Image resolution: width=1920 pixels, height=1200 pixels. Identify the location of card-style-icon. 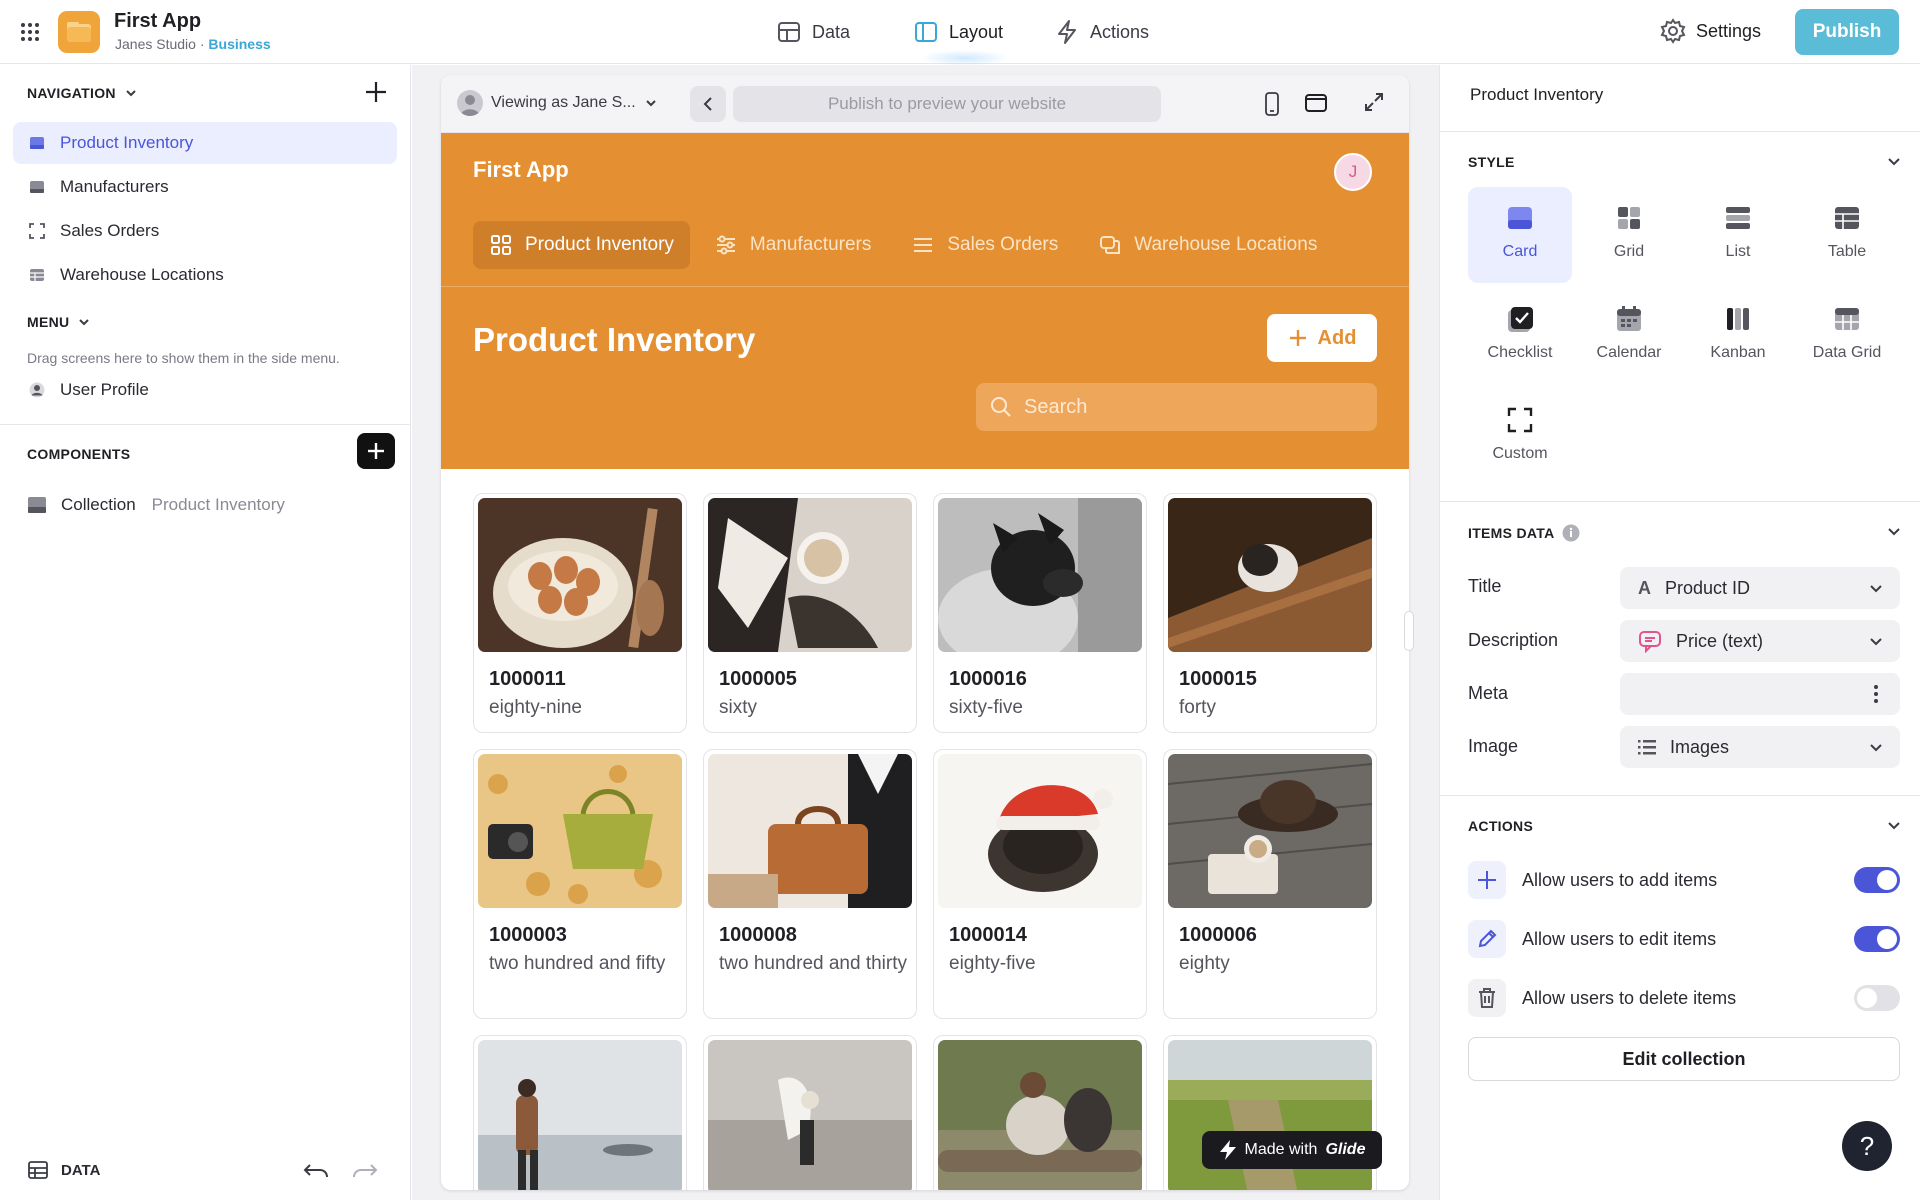
(1520, 218).